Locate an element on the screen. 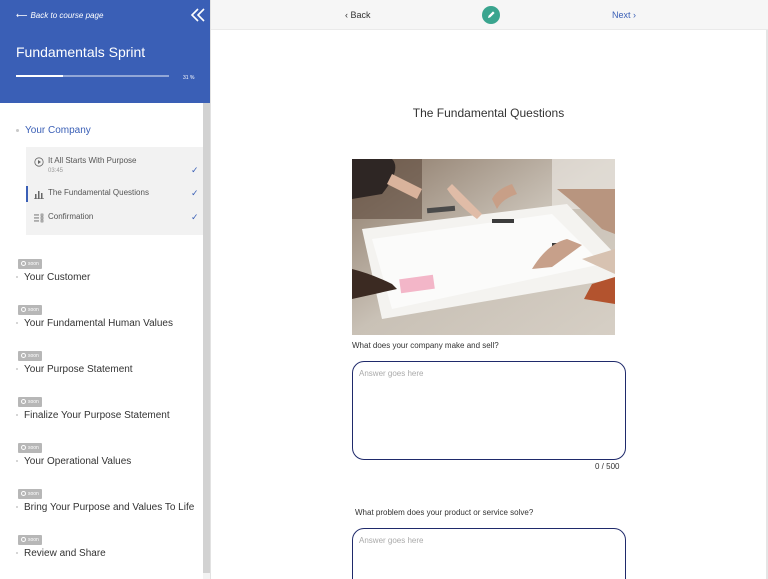 The width and height of the screenshot is (768, 579). lesson-label: Confirmation is located at coordinates (71, 216).